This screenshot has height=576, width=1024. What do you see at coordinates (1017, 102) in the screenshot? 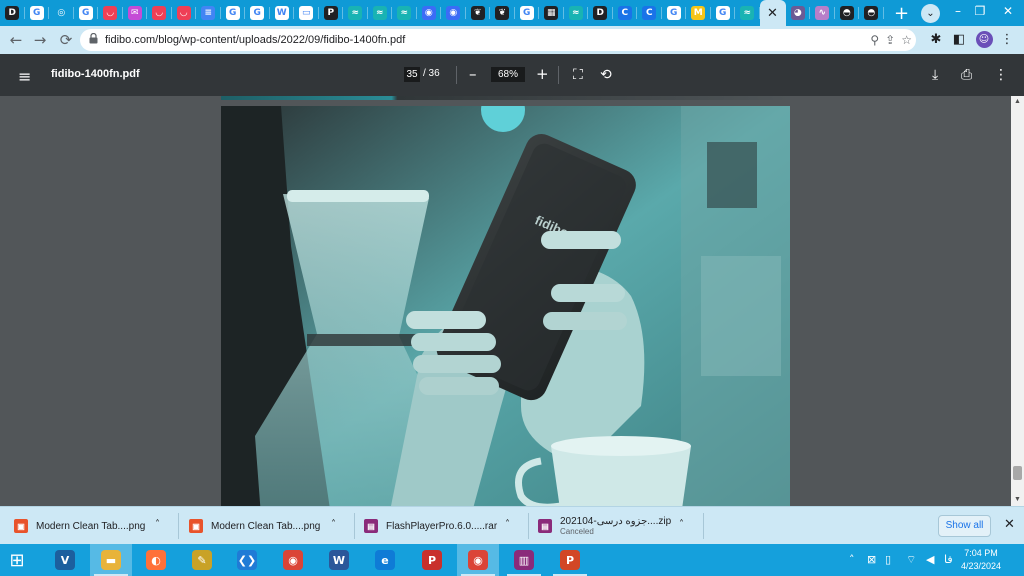
I see `scroll-up-arrow: ▲` at bounding box center [1017, 102].